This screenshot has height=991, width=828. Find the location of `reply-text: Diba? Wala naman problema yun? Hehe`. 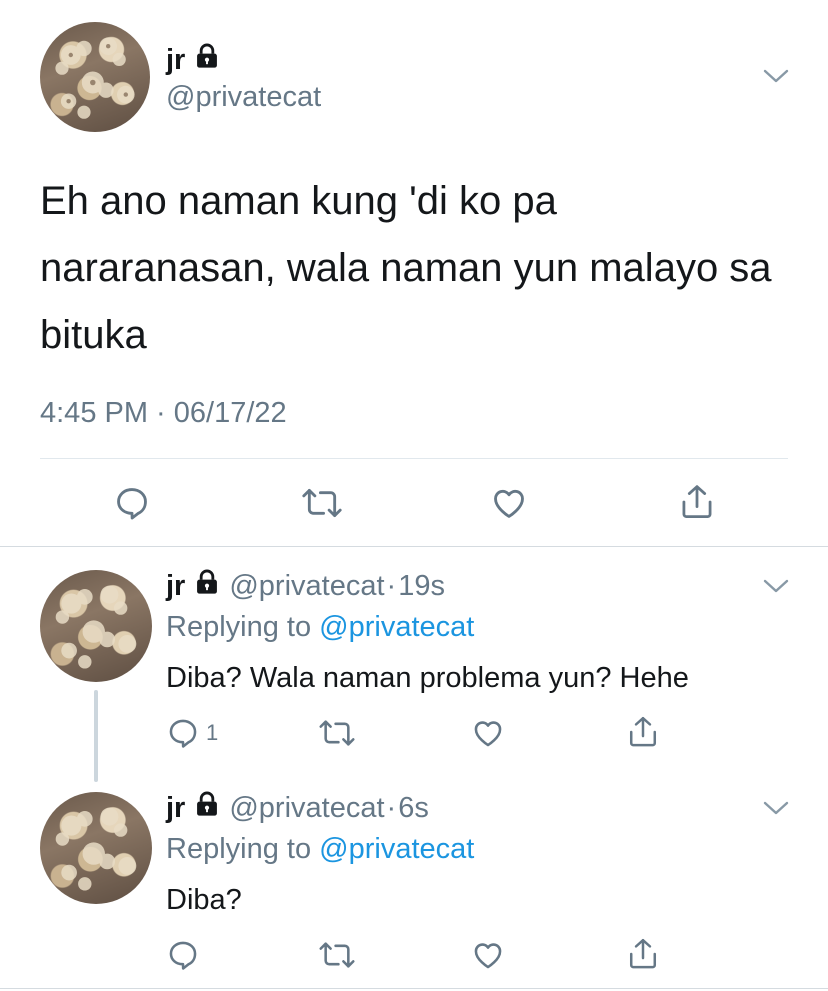

reply-text: Diba? Wala naman problema yun? Hehe is located at coordinates (427, 678).